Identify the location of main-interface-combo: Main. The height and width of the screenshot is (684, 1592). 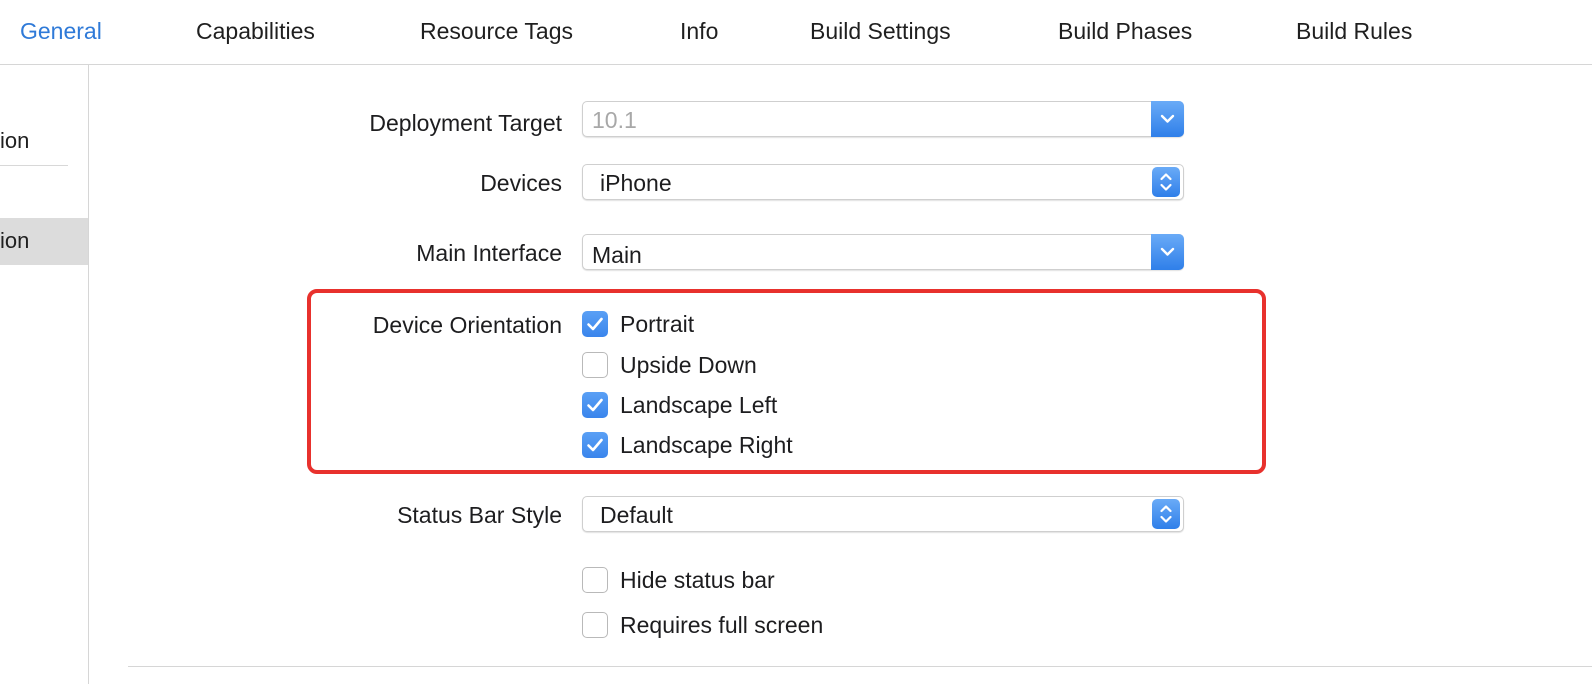
(883, 252).